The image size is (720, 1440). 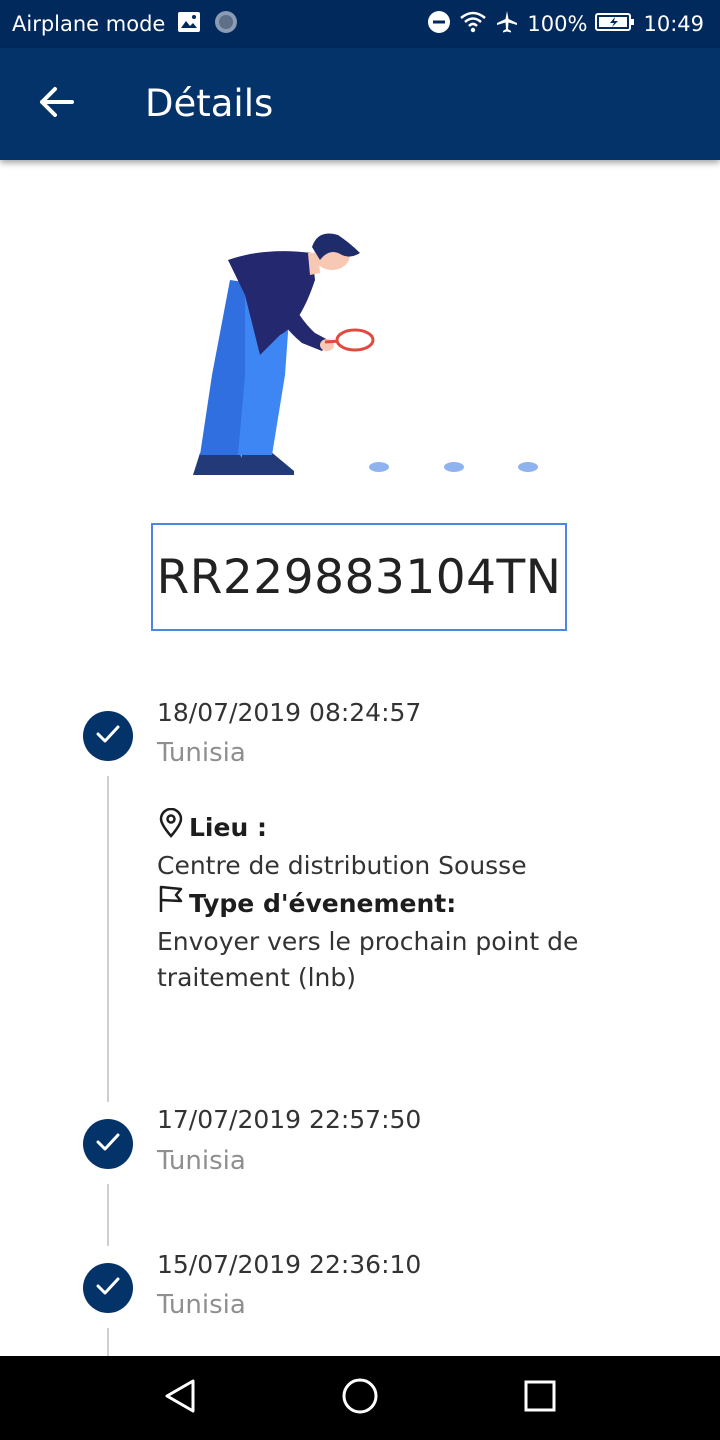 What do you see at coordinates (89, 24) in the screenshot?
I see `airplane-mode-label: Airplane mode` at bounding box center [89, 24].